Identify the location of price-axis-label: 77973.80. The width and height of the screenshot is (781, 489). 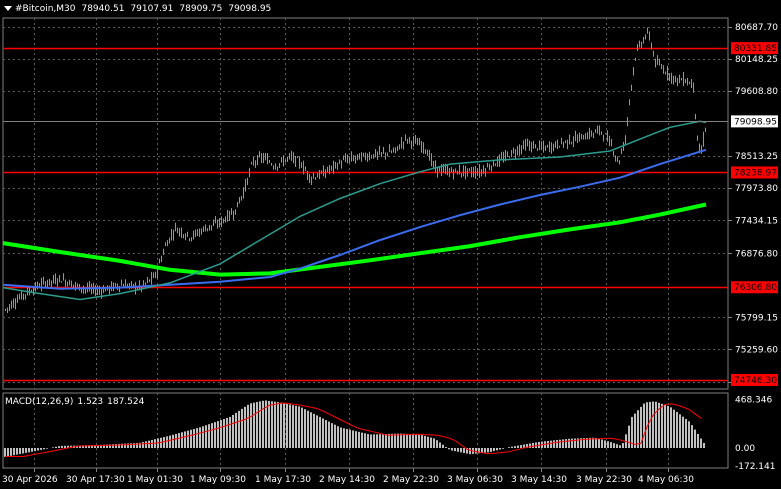
(756, 189).